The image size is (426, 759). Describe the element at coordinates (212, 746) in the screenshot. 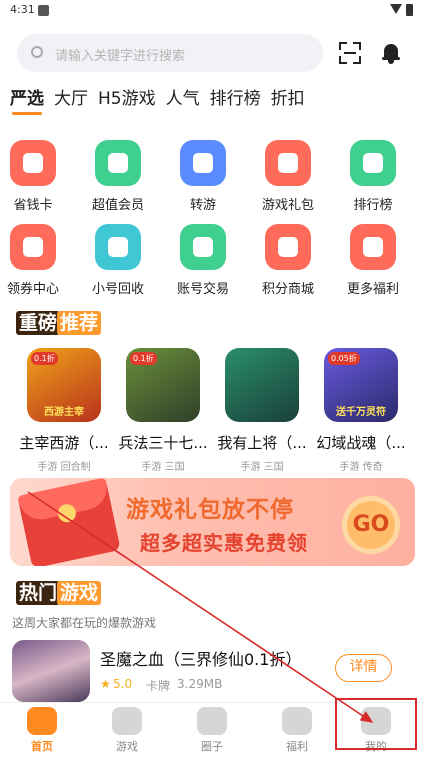

I see `nav-label: 圈子` at that location.